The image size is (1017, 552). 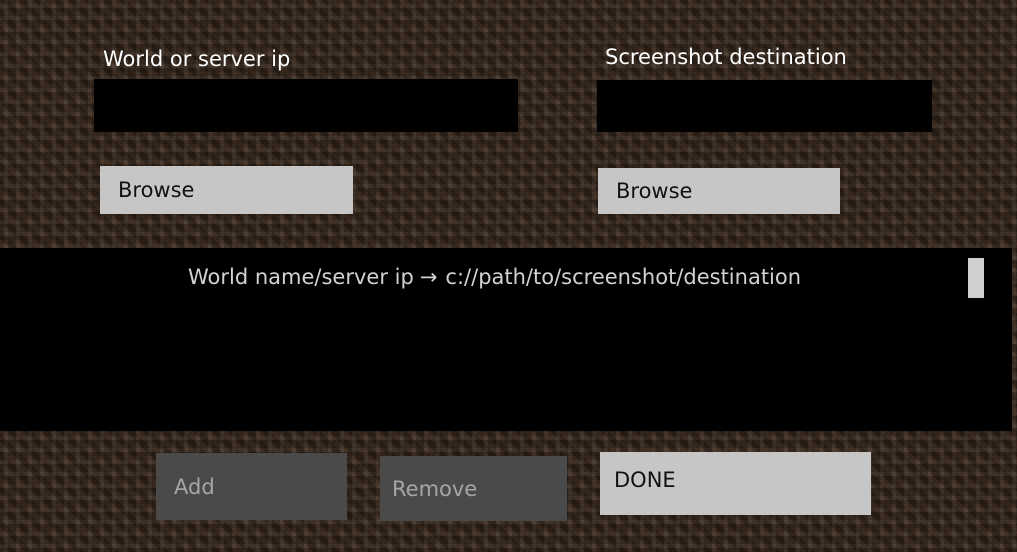 I want to click on world-input, so click(x=306, y=105).